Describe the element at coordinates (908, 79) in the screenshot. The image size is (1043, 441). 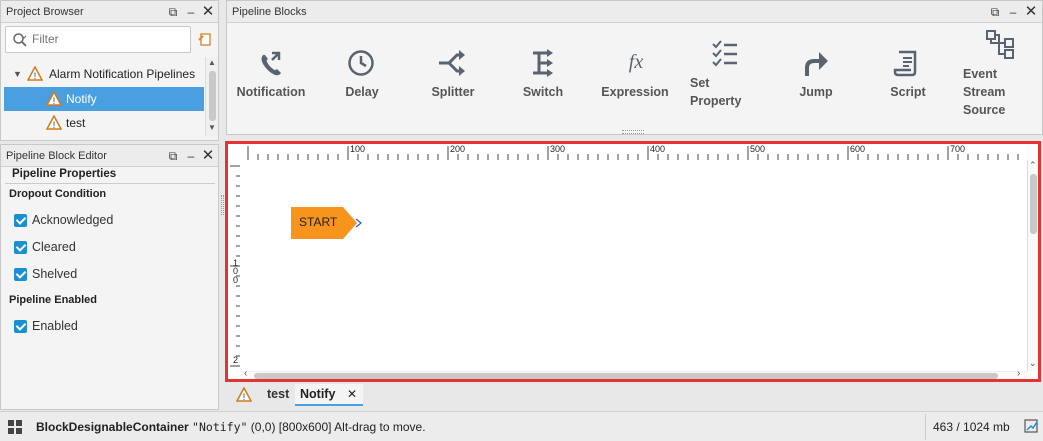
I see `block-script: Script` at that location.